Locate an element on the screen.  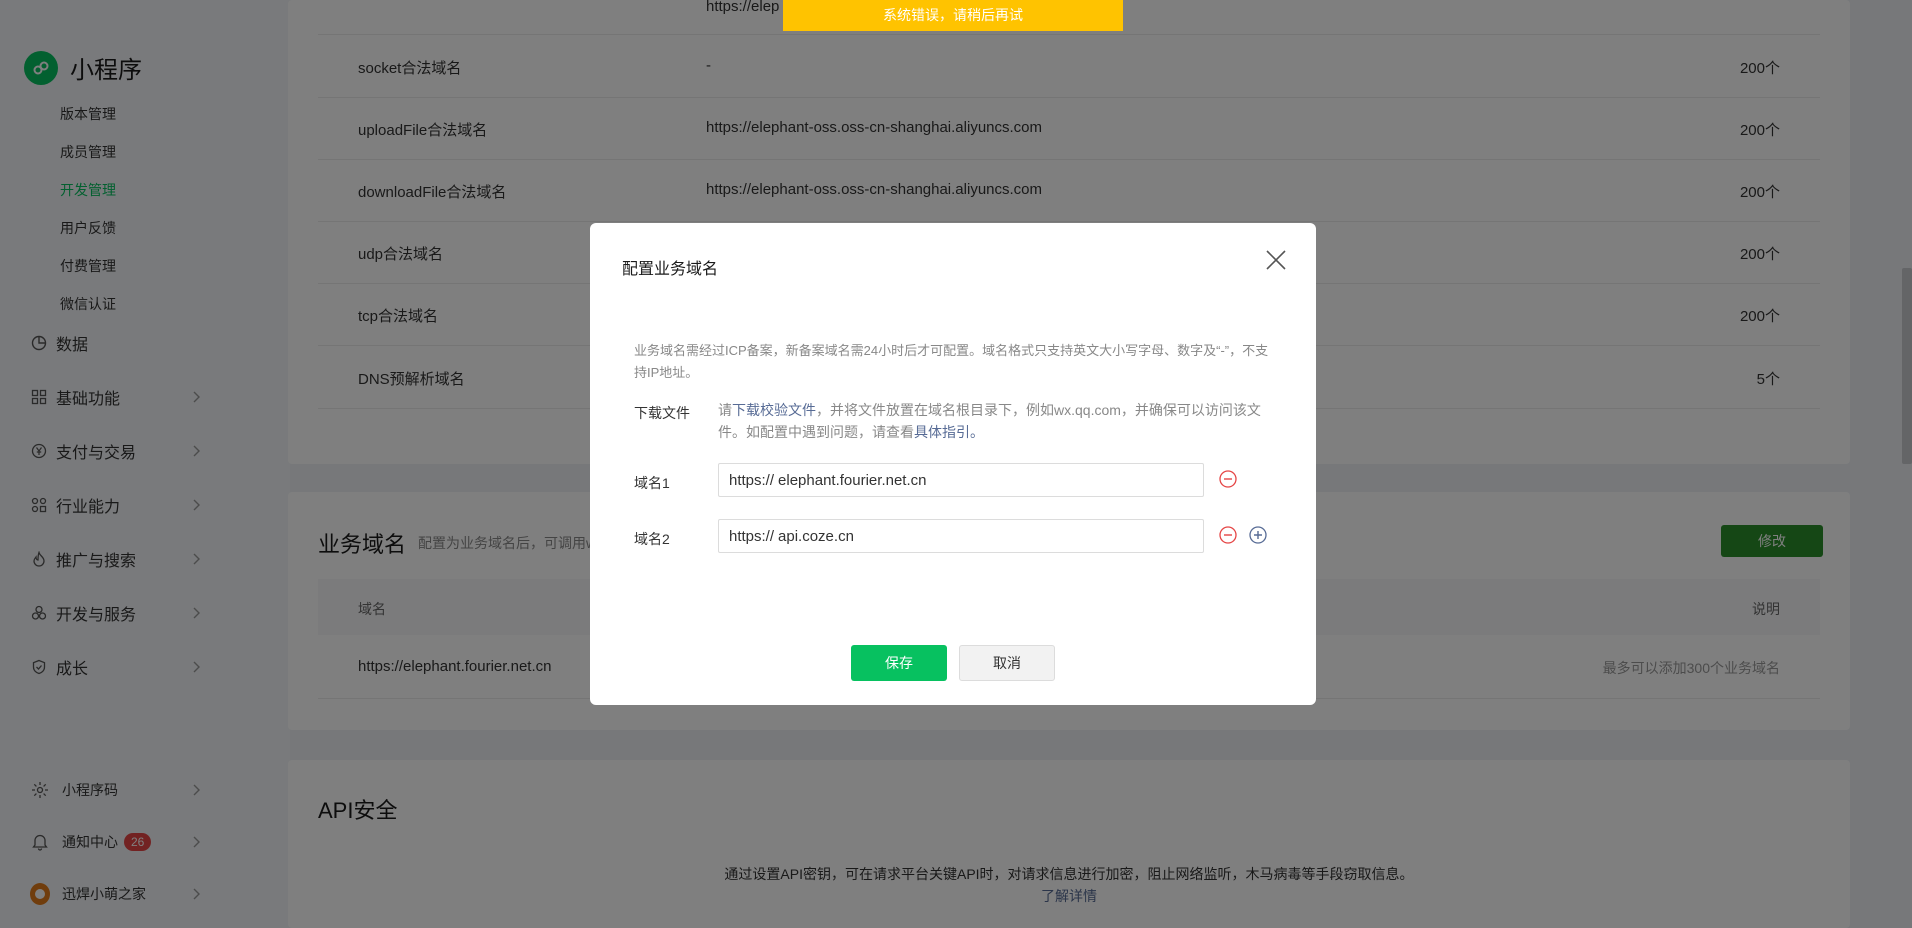
domain1-field: https:// is located at coordinates (961, 480).